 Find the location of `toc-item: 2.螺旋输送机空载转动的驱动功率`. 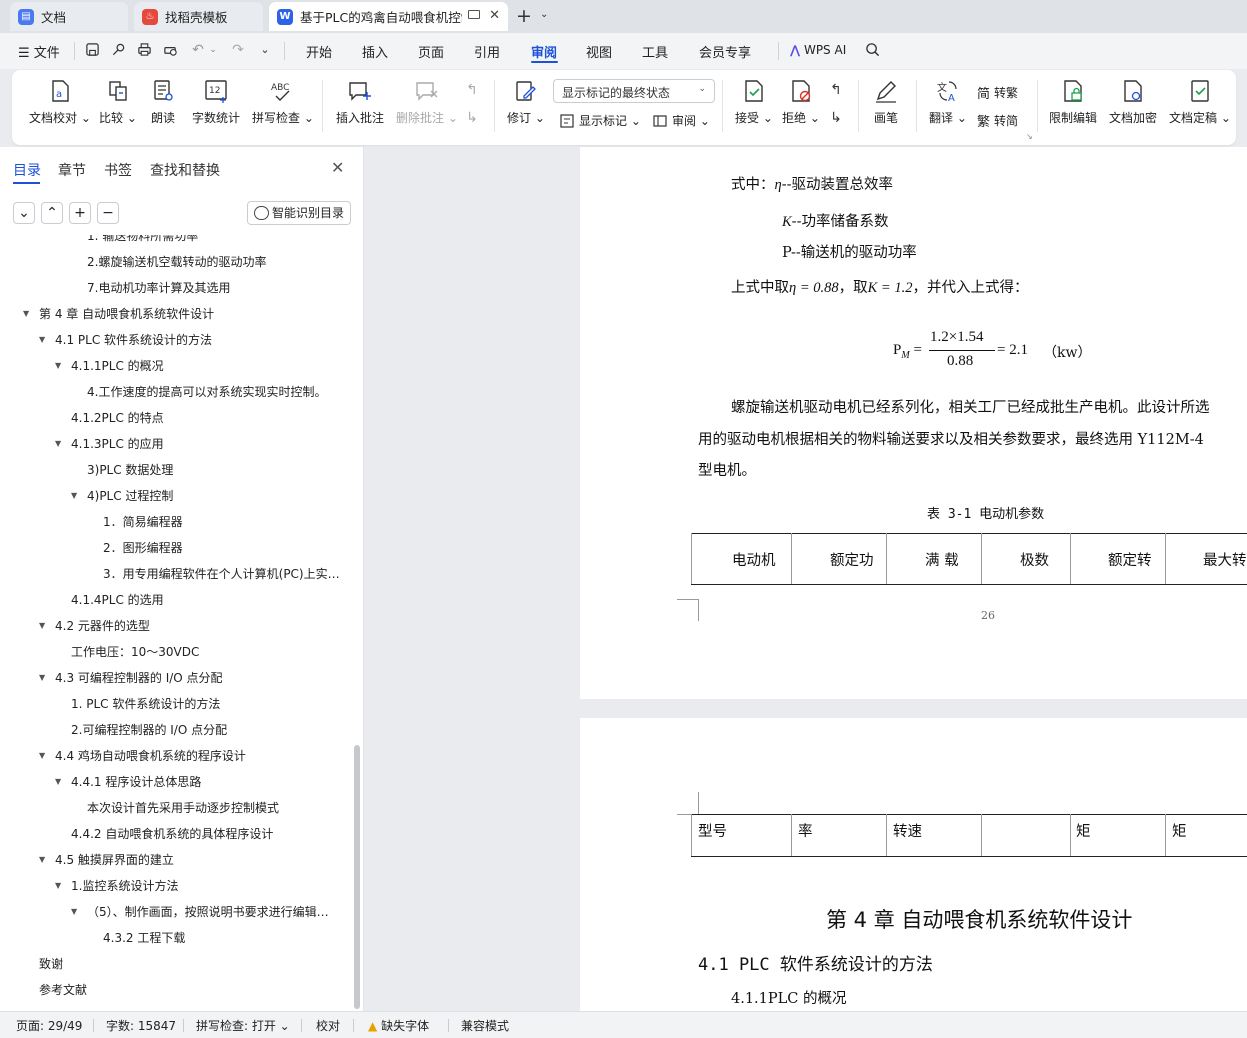

toc-item: 2.螺旋输送机空载转动的驱动功率 is located at coordinates (176, 262).